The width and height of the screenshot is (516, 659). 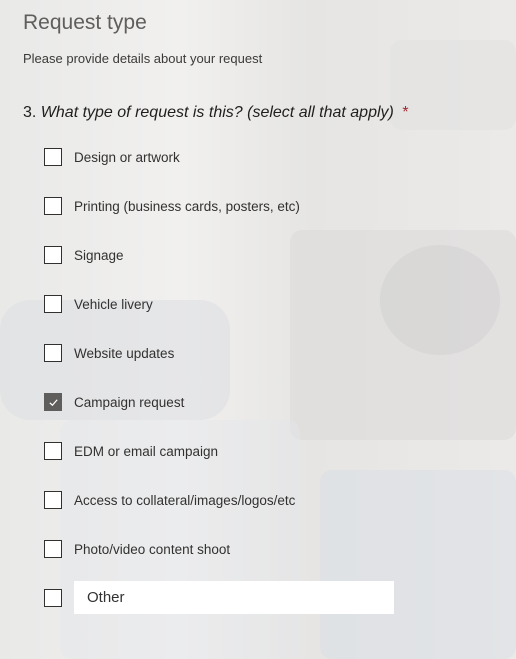 I want to click on option-label: Vehicle livery, so click(x=113, y=304).